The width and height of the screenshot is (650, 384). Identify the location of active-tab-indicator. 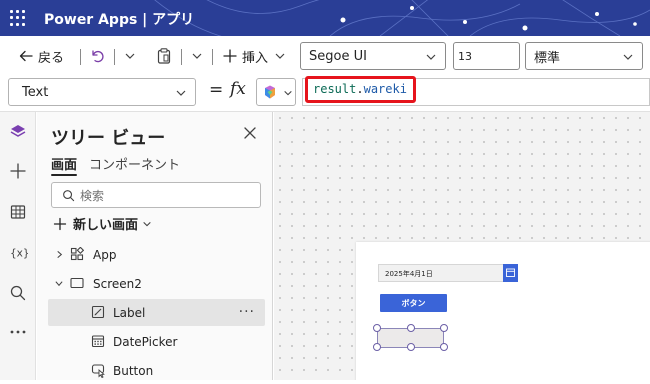
(64, 175).